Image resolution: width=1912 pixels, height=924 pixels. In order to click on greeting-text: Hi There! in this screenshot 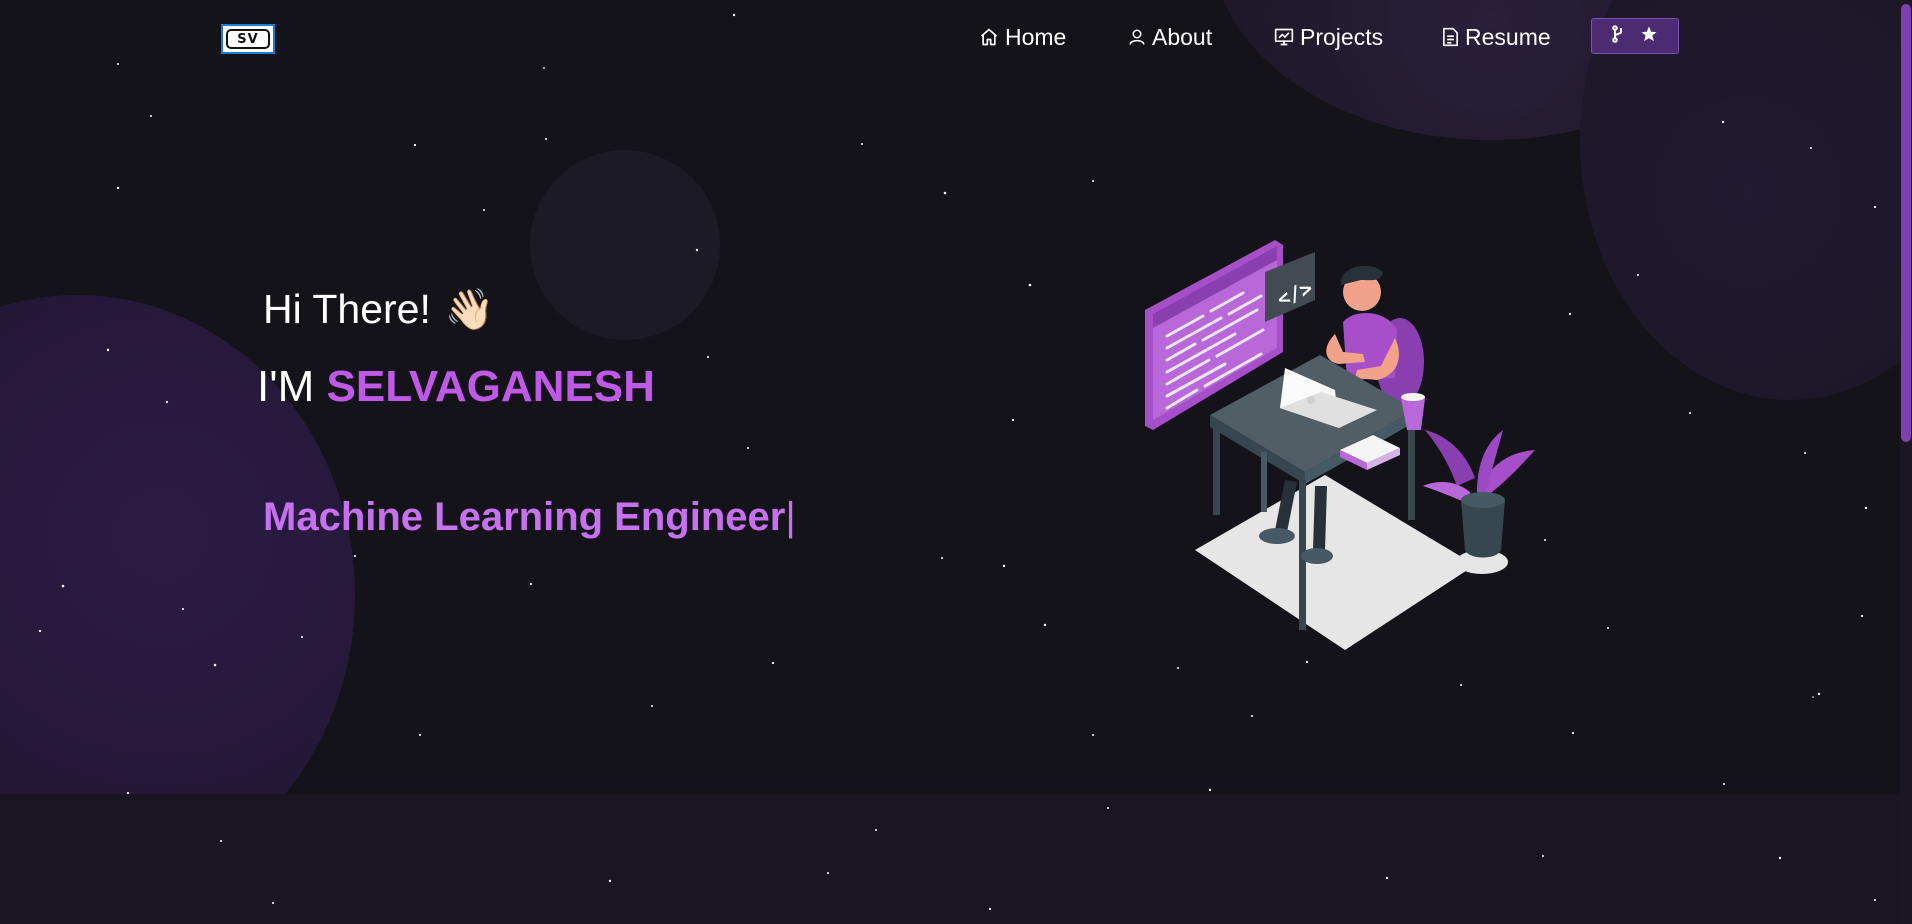, I will do `click(347, 309)`.